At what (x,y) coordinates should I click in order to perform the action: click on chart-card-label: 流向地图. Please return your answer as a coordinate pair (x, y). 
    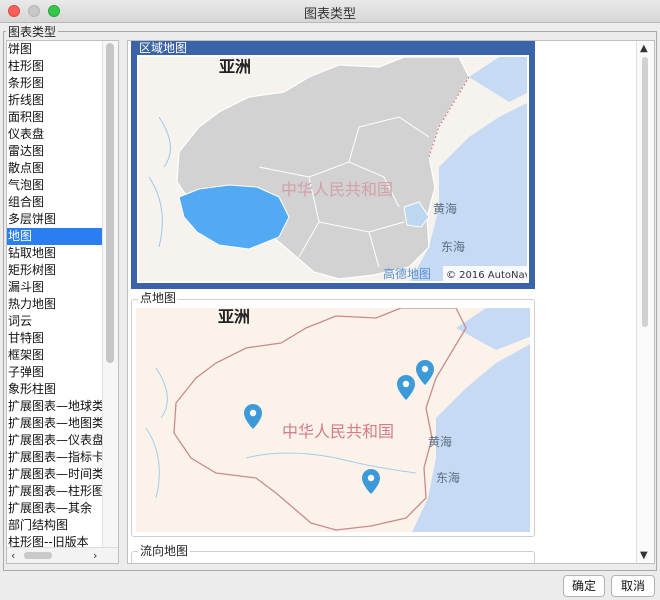
    Looking at the image, I should click on (164, 551).